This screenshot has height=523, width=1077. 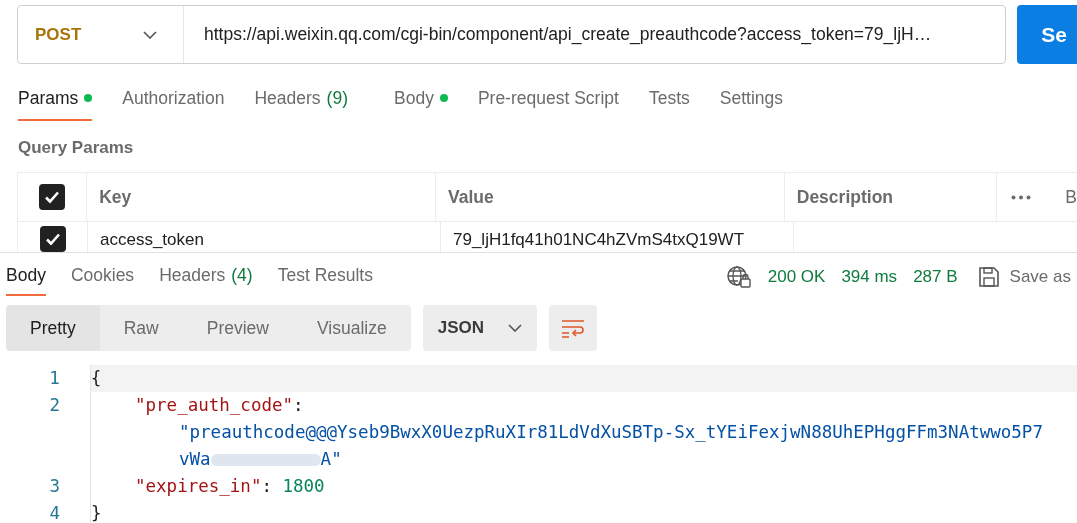 I want to click on json-number: 1800, so click(x=303, y=486).